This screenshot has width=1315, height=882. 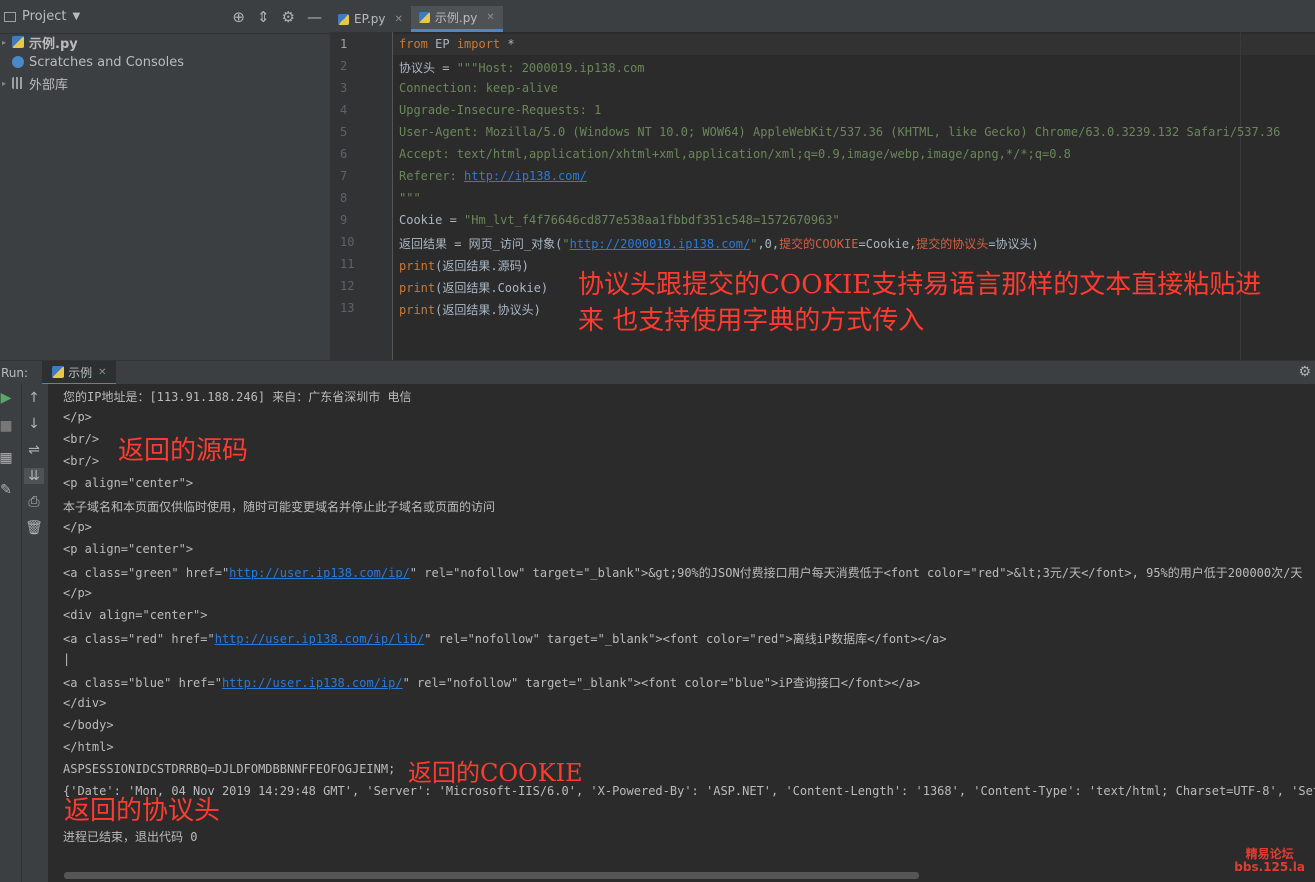 What do you see at coordinates (500, 110) in the screenshot?
I see `code-line: Upgrade-Insecure-Requests: 1` at bounding box center [500, 110].